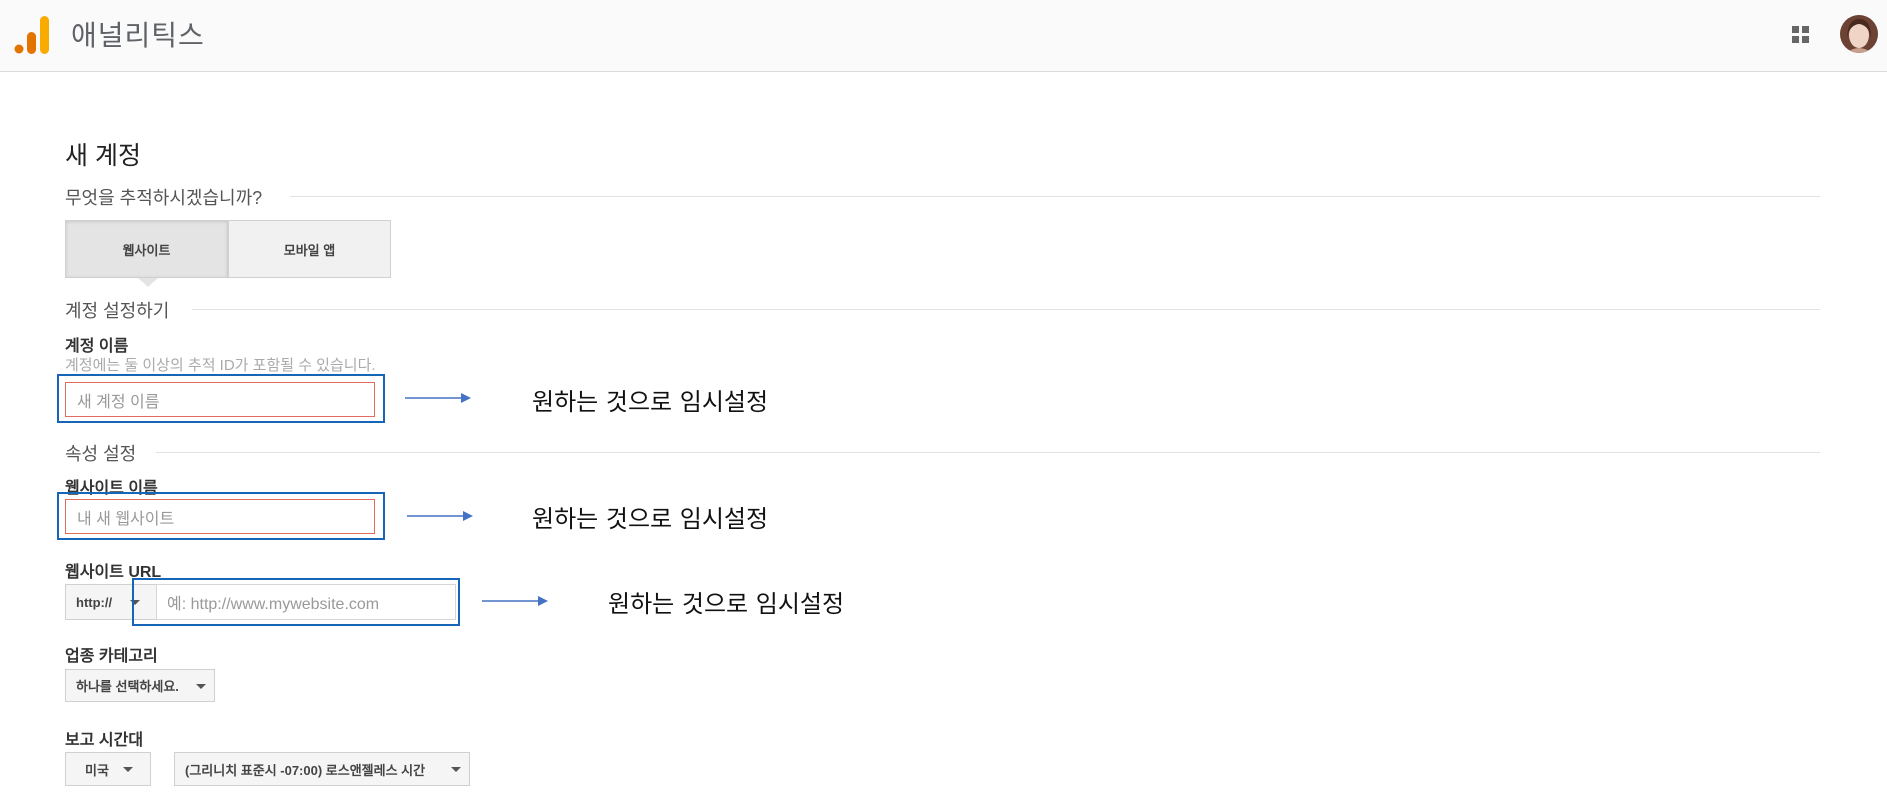 This screenshot has height=805, width=1887. I want to click on page-title: 새 계정, so click(103, 156).